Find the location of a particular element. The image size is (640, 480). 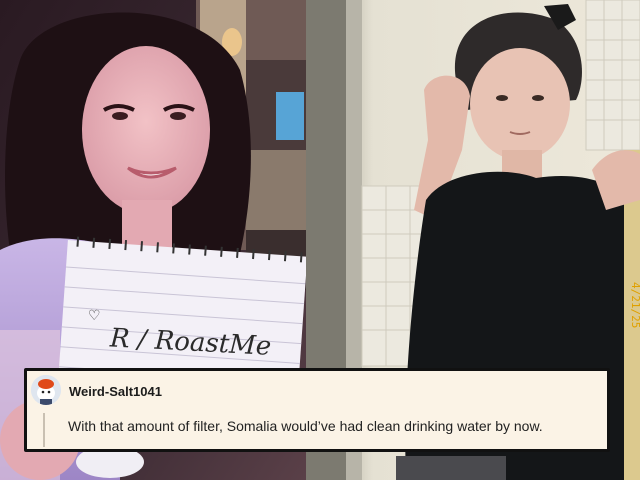

reddit-avatar-icon is located at coordinates (46, 390).